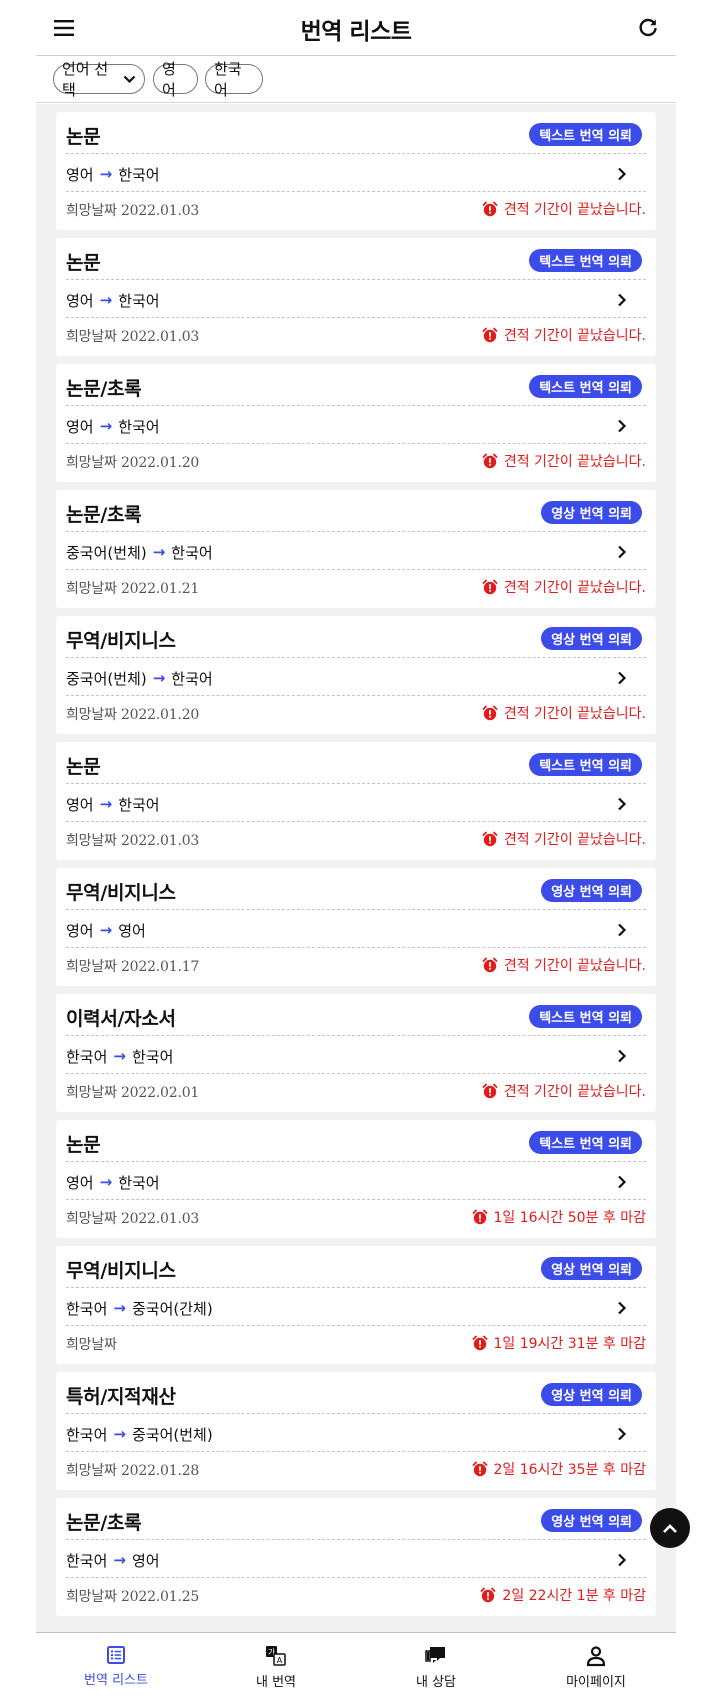 This screenshot has height=1701, width=712. Describe the element at coordinates (121, 1019) in the screenshot. I see `request-title: 이력서/자소서` at that location.